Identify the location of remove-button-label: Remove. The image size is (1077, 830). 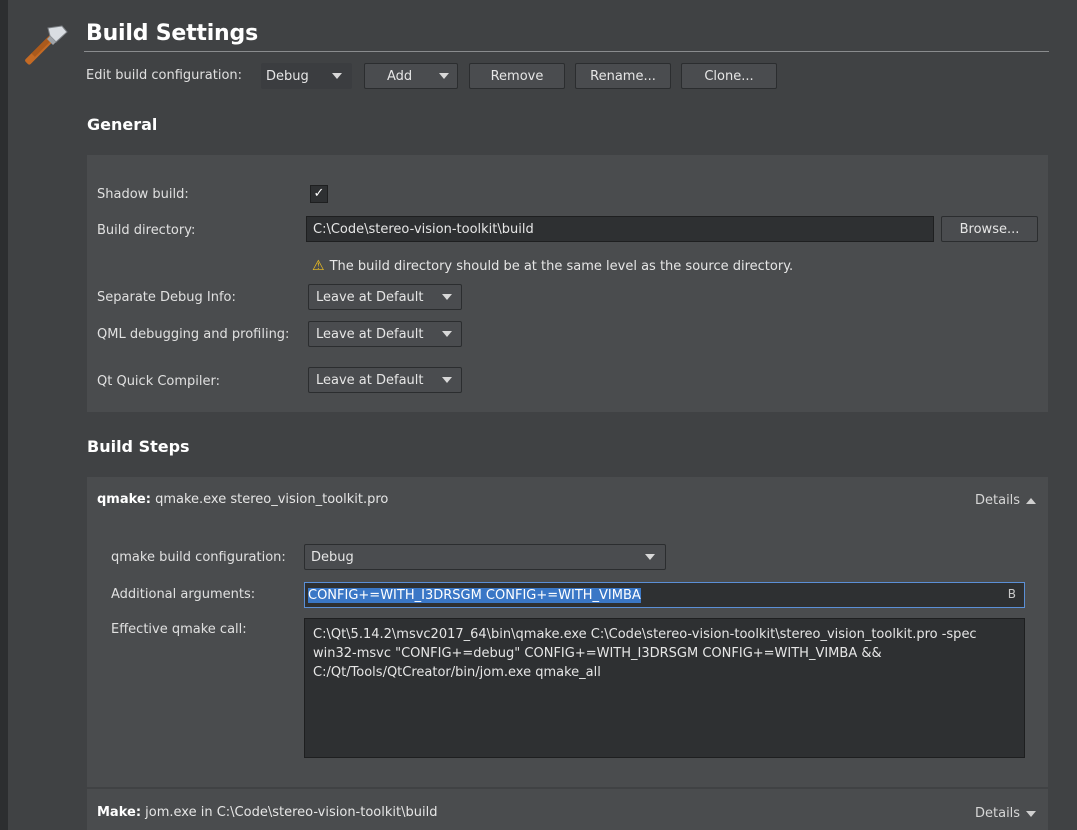
(517, 76).